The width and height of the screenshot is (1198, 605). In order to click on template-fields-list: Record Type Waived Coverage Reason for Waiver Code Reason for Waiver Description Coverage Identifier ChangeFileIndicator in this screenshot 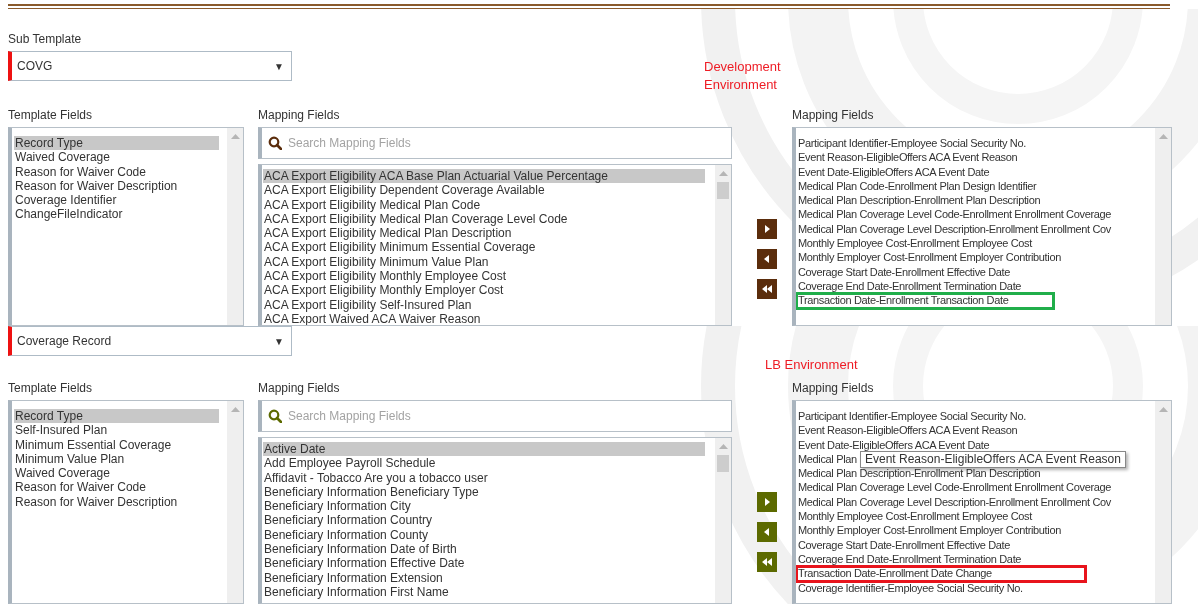, I will do `click(126, 226)`.